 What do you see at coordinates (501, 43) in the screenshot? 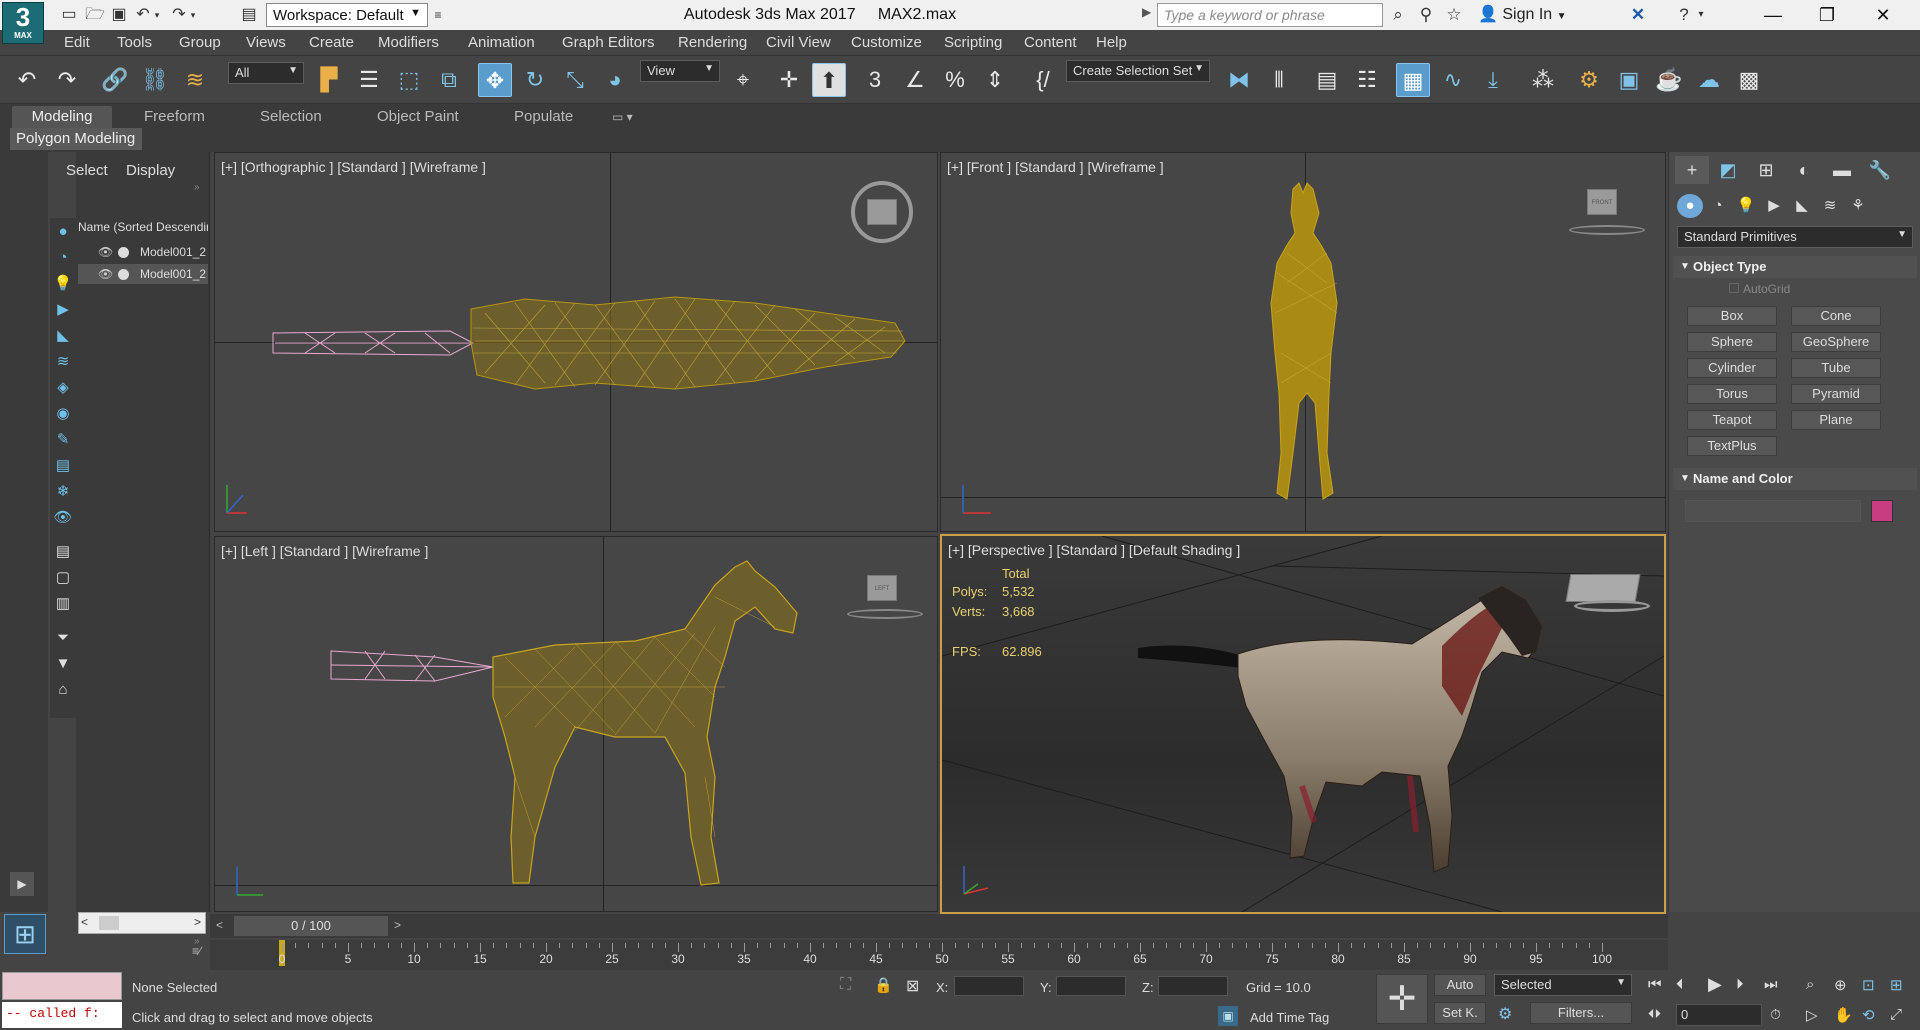
I see `menu-animation: Animation` at bounding box center [501, 43].